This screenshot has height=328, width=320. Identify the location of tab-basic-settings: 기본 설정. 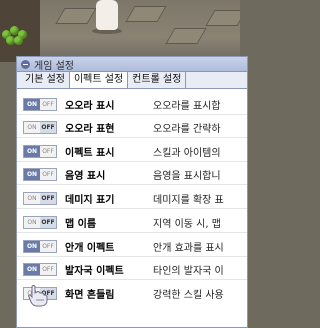
(43, 80).